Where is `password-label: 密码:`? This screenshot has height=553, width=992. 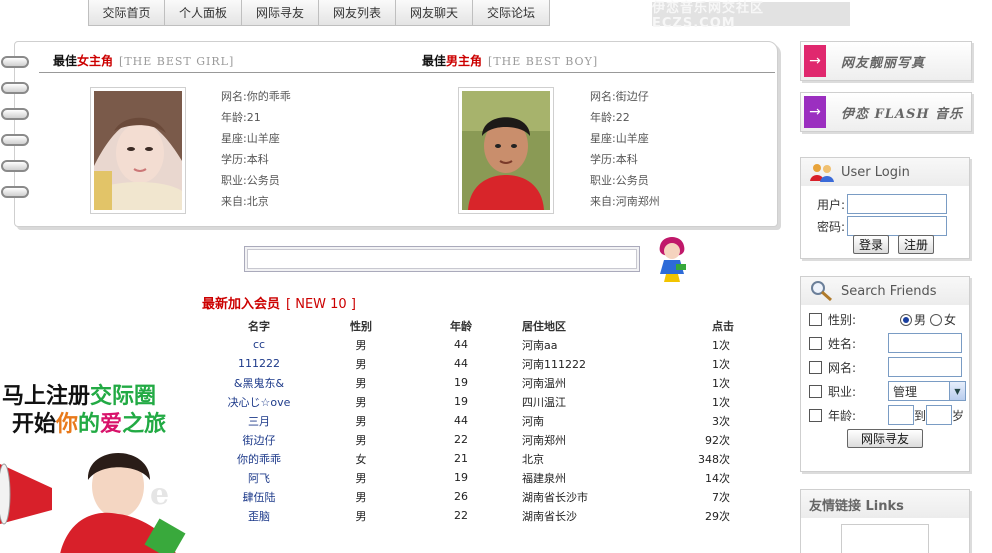
password-label: 密码: is located at coordinates (831, 226).